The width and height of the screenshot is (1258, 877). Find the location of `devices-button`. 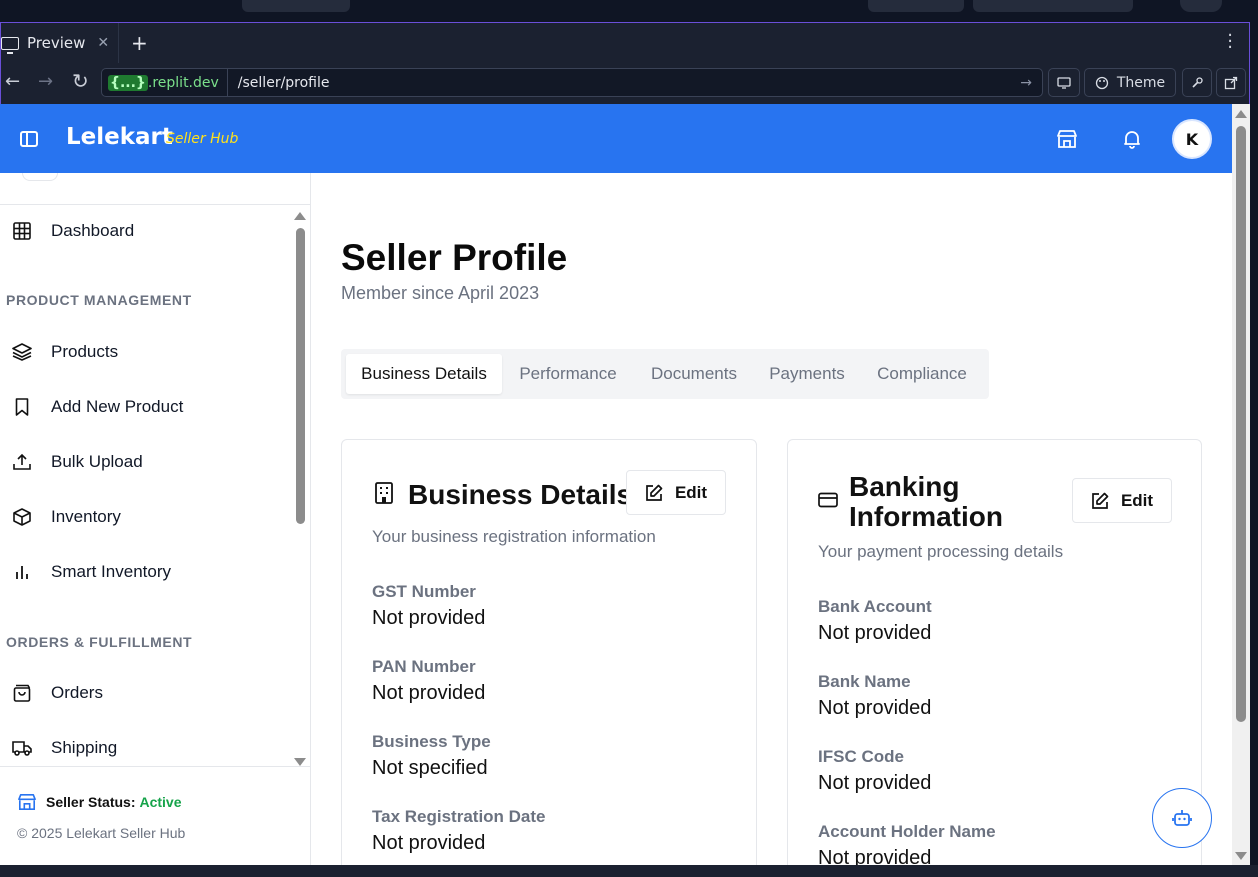

devices-button is located at coordinates (1064, 82).